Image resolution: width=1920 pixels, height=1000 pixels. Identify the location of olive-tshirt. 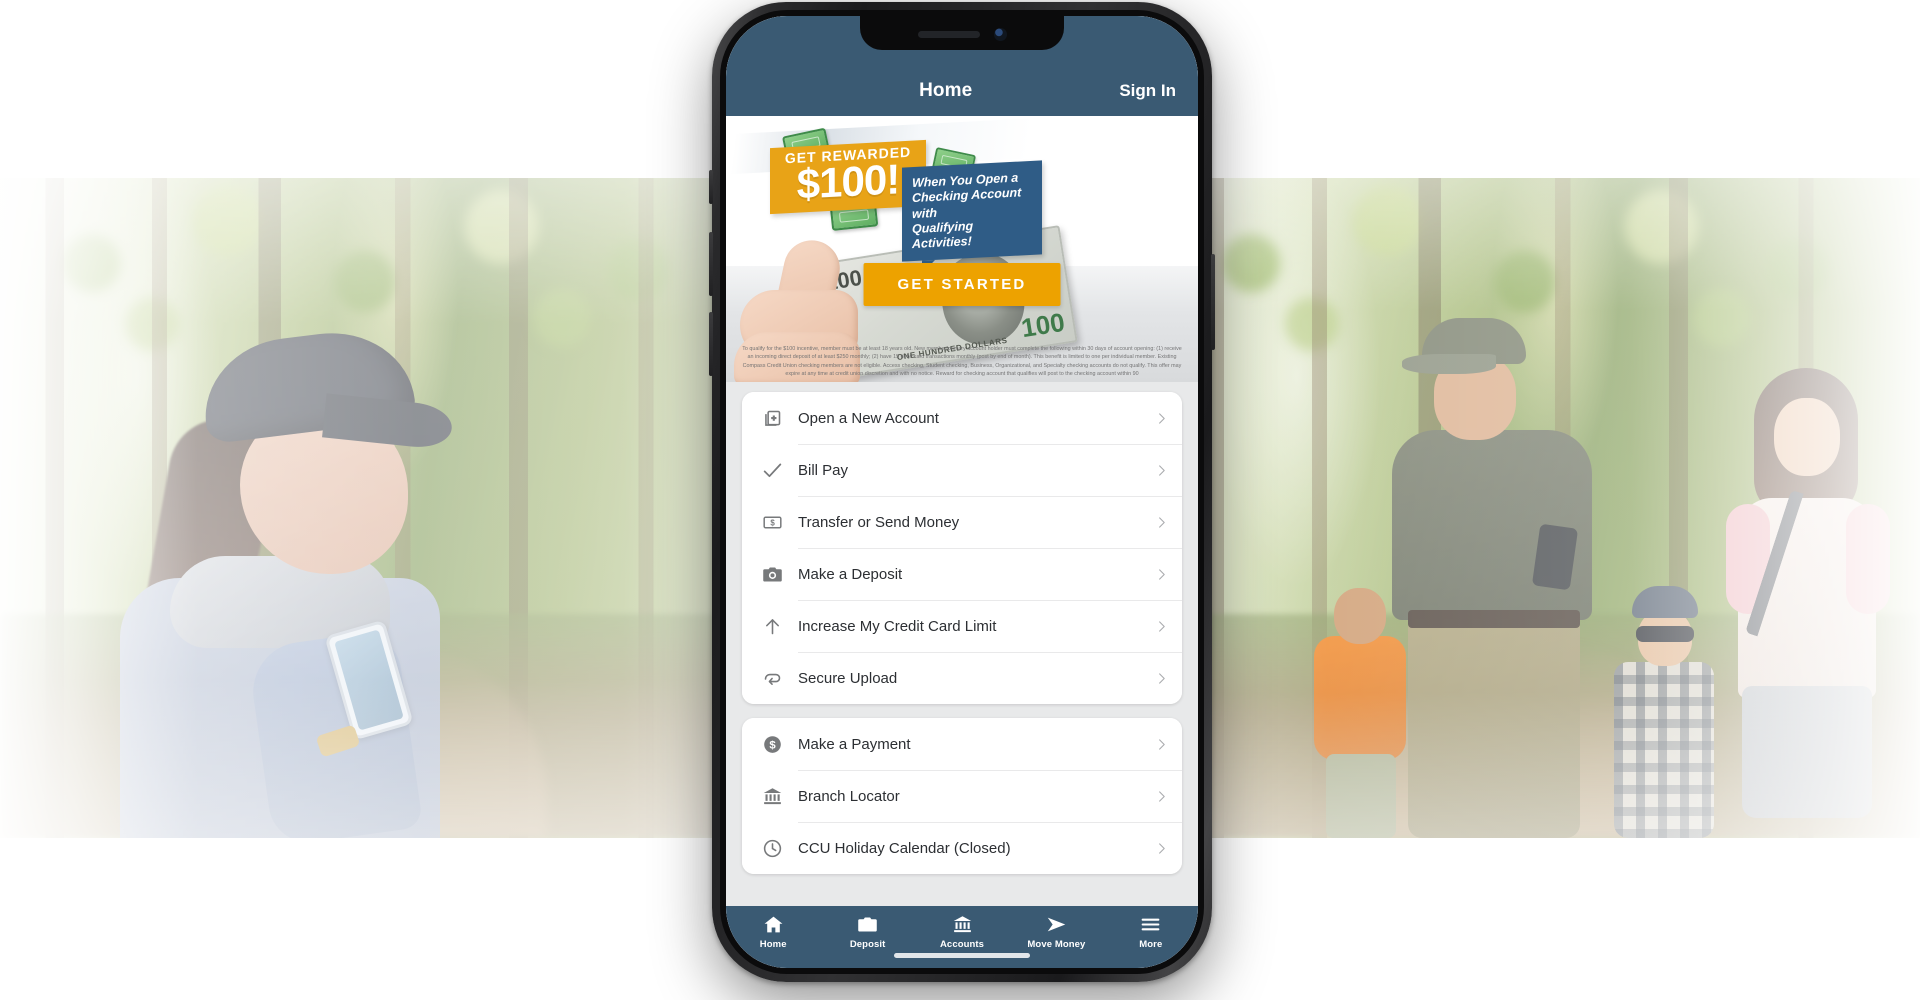
(1492, 525).